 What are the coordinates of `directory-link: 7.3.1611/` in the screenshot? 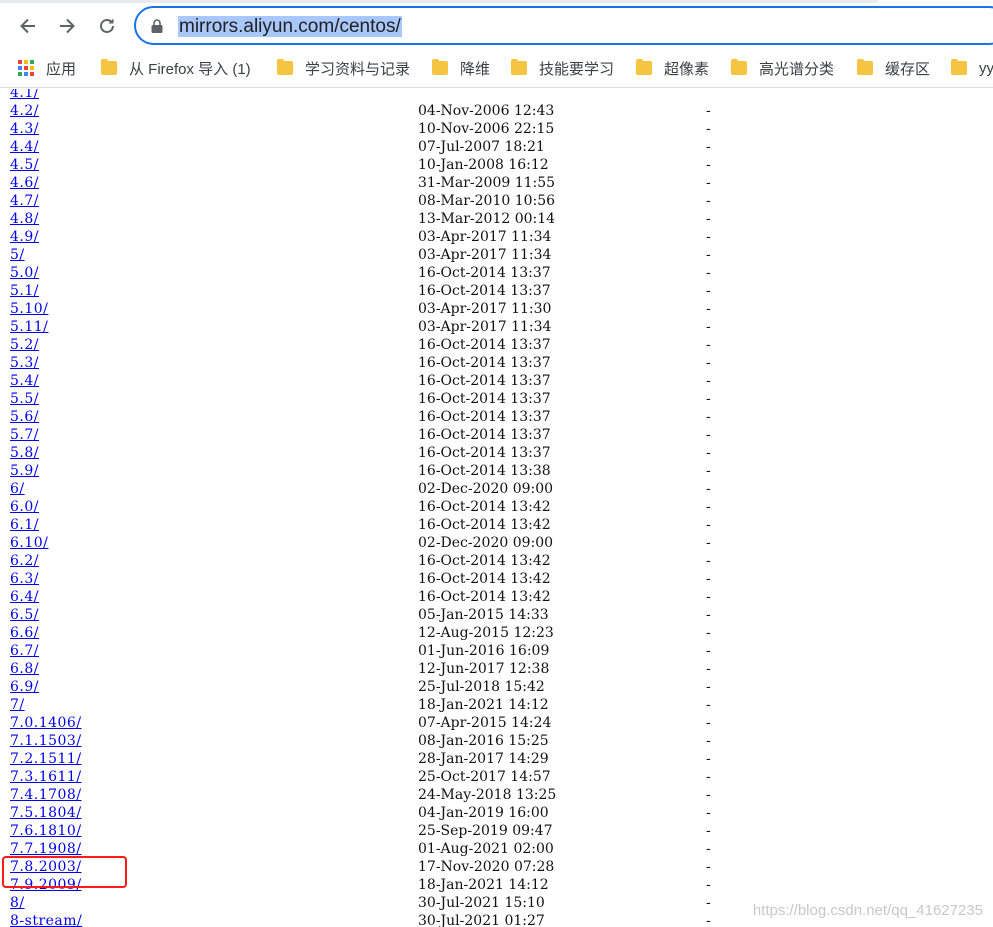 It's located at (46, 777).